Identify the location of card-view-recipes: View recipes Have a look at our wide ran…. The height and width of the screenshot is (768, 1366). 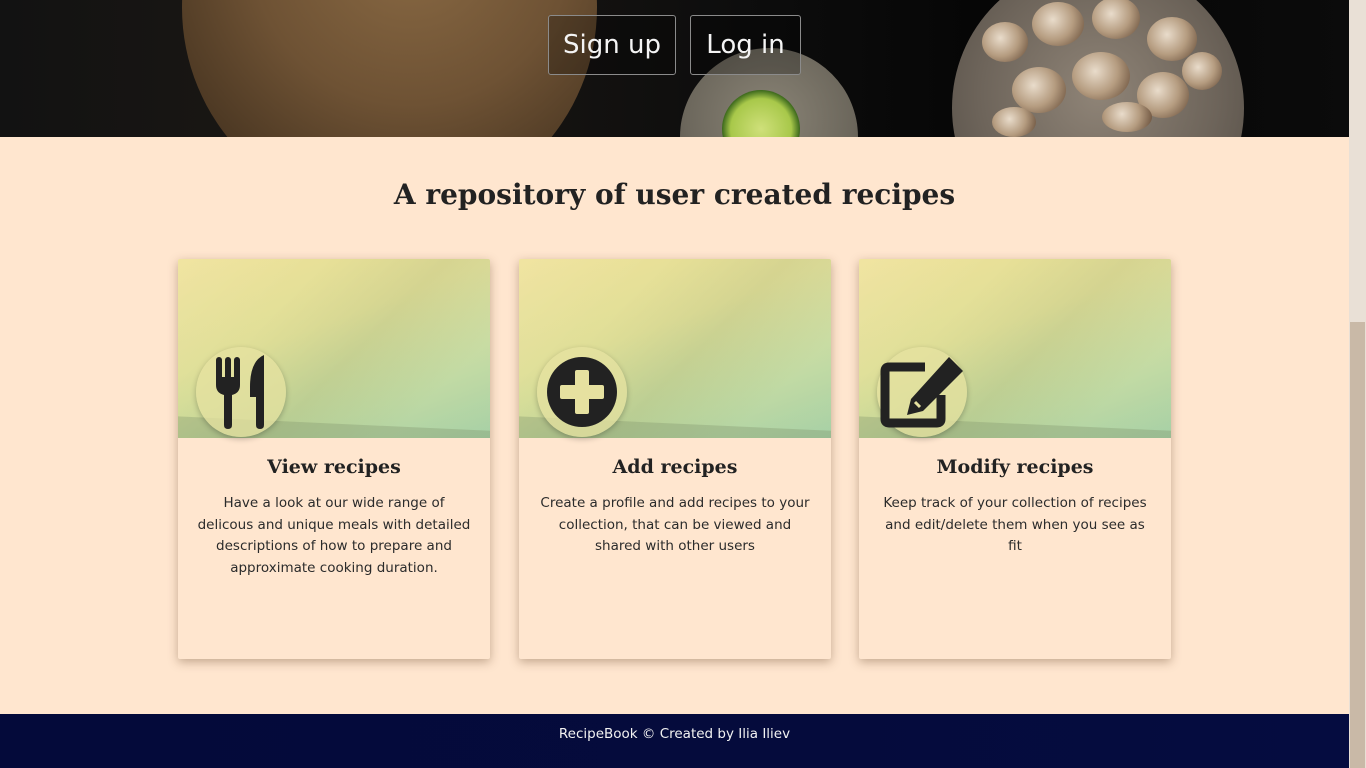
(334, 459).